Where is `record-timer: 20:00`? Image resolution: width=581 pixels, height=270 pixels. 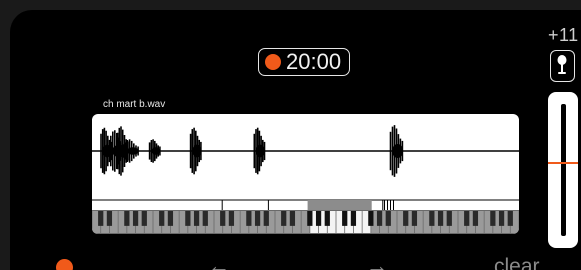 record-timer: 20:00 is located at coordinates (304, 62).